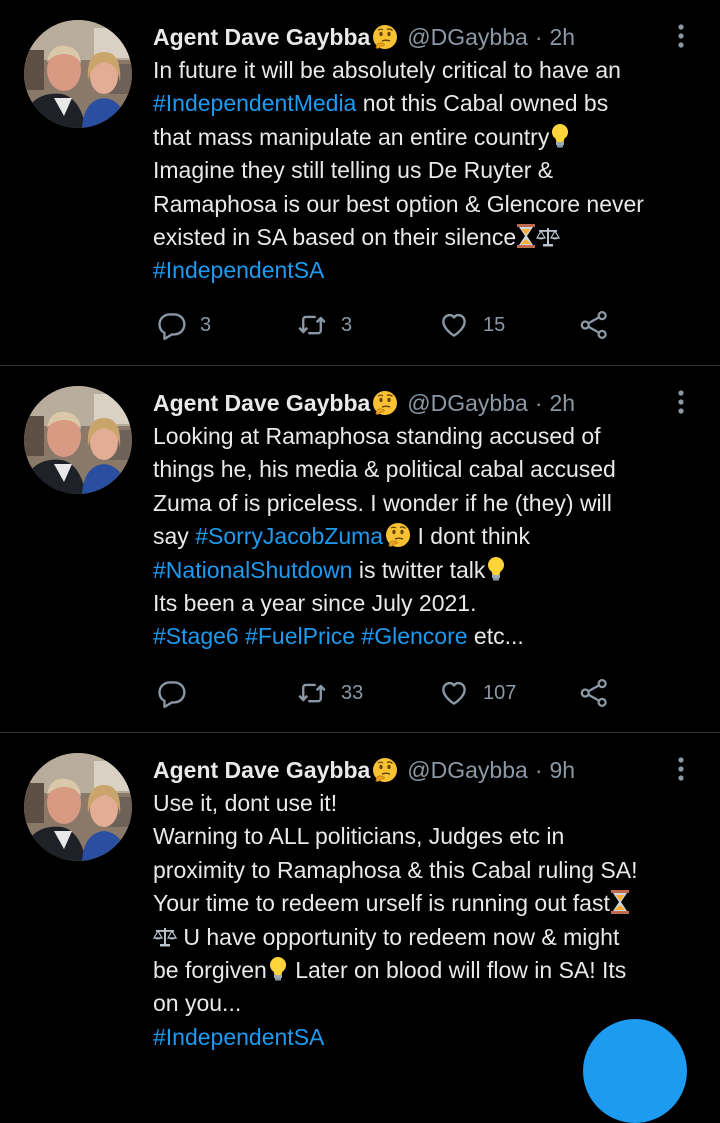 The height and width of the screenshot is (1123, 720). Describe the element at coordinates (360, 325) in the screenshot. I see `tweet-actions: 3 3 15` at that location.